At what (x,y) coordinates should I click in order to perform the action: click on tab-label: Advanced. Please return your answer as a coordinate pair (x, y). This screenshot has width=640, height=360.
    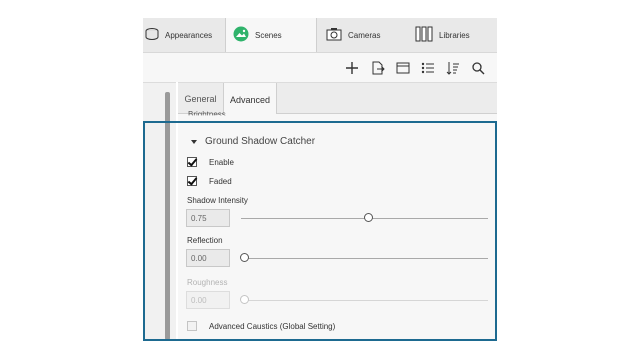
    Looking at the image, I should click on (250, 99).